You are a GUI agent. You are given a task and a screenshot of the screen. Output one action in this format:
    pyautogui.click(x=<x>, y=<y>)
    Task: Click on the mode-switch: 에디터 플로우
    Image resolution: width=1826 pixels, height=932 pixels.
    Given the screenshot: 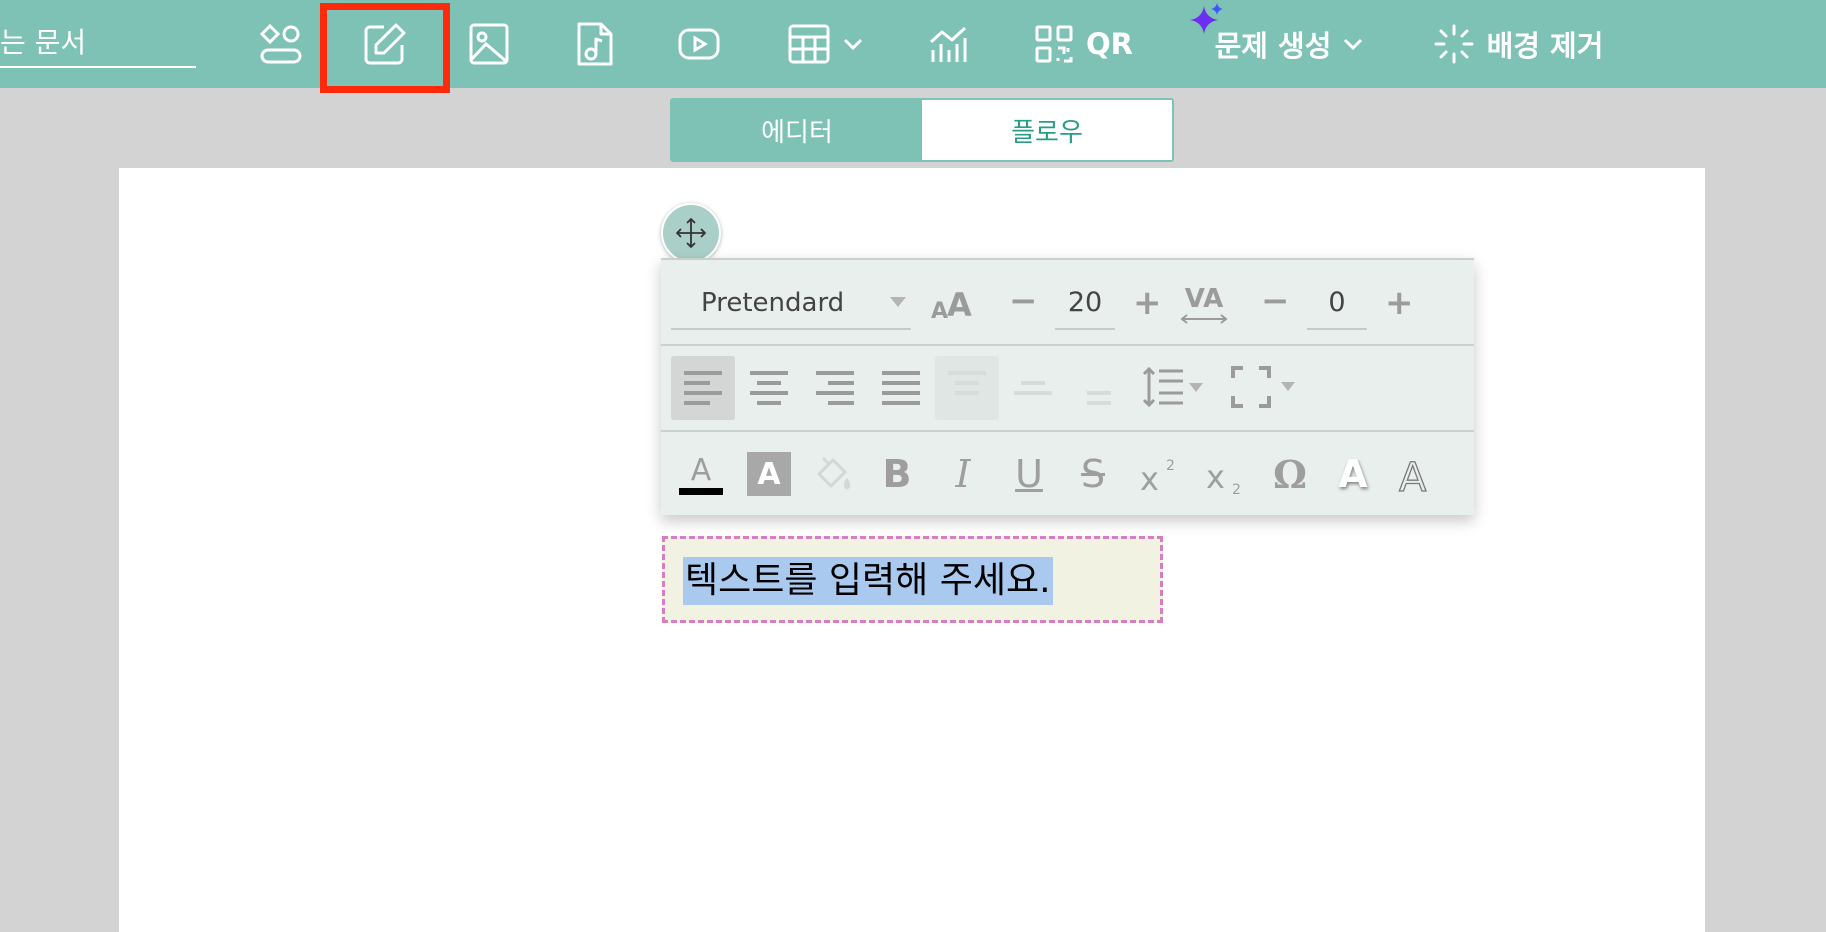 What is the action you would take?
    pyautogui.click(x=922, y=130)
    